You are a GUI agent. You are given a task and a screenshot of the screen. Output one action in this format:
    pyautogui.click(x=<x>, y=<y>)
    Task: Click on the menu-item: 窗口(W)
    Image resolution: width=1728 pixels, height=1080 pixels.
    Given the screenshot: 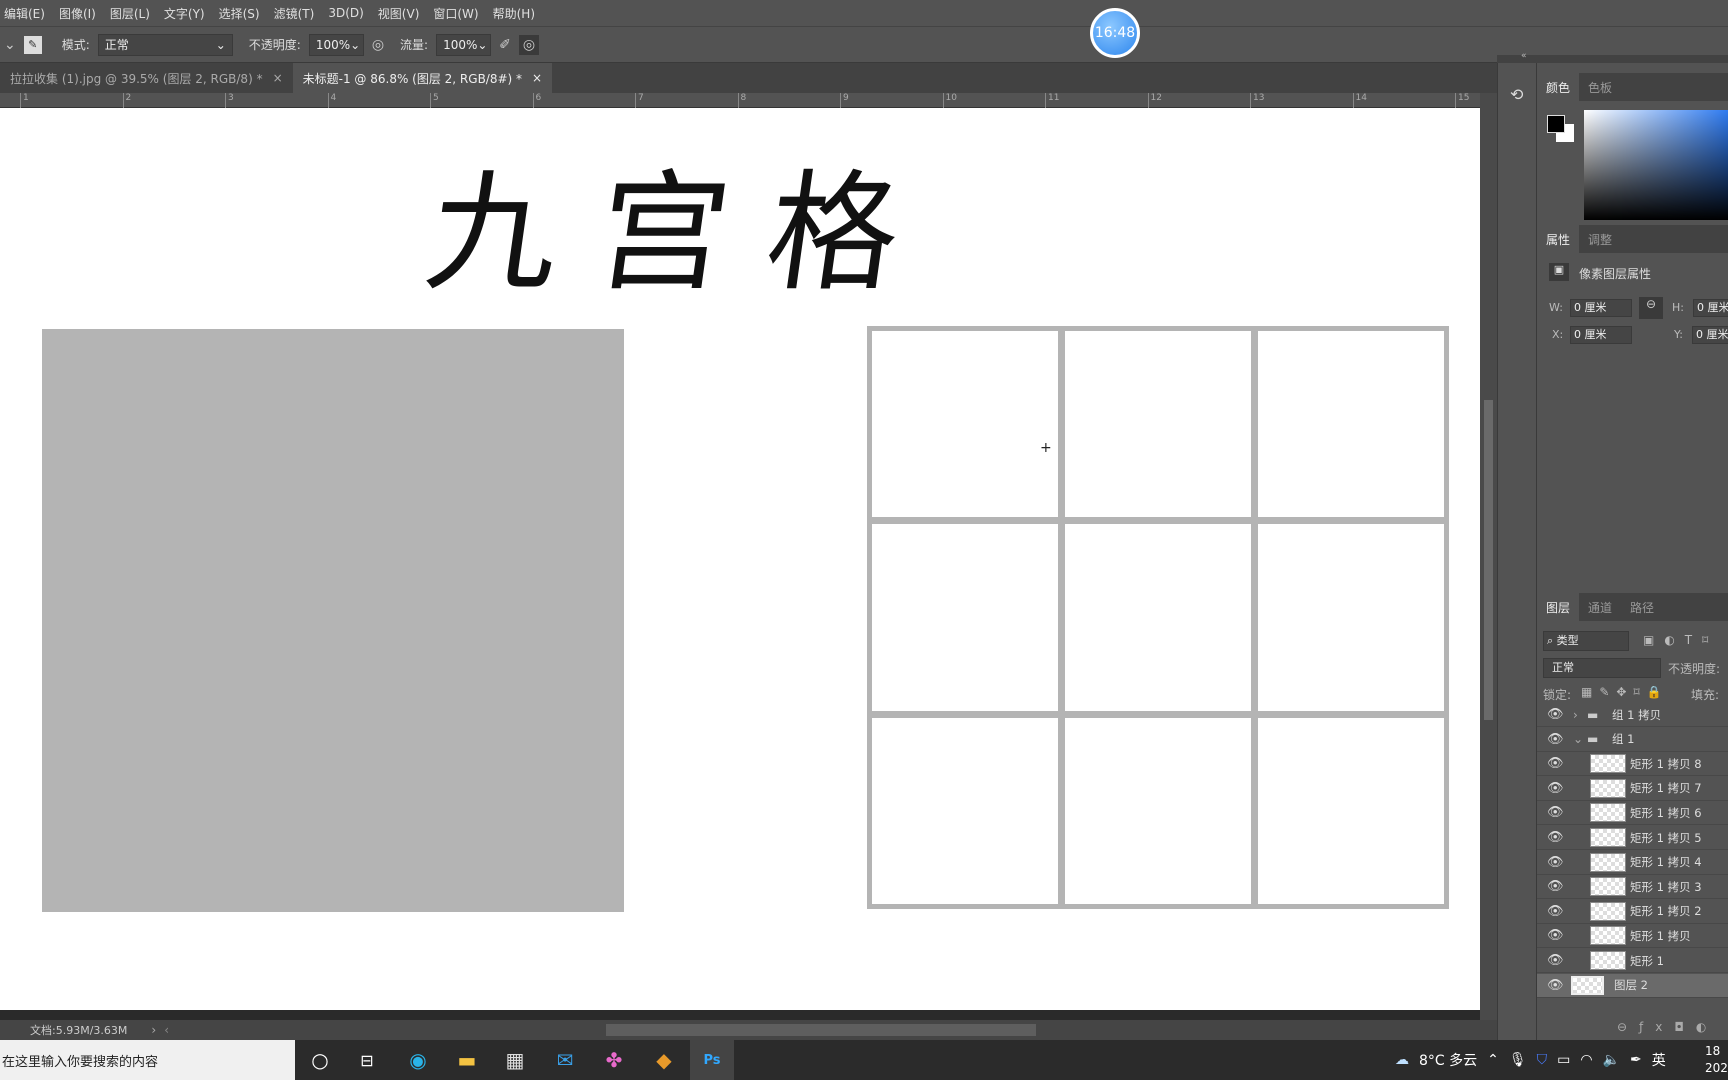 What is the action you would take?
    pyautogui.click(x=455, y=13)
    